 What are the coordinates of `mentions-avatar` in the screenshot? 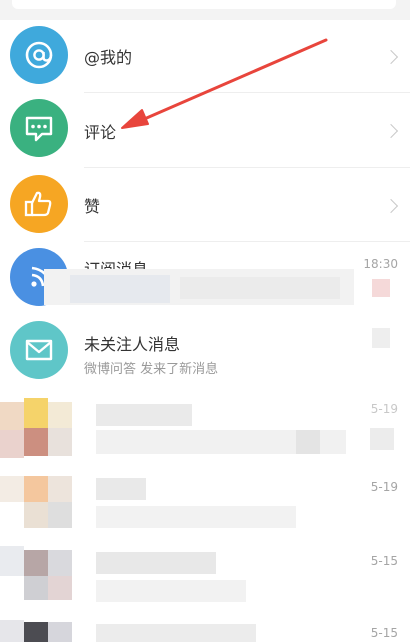 It's located at (39, 55).